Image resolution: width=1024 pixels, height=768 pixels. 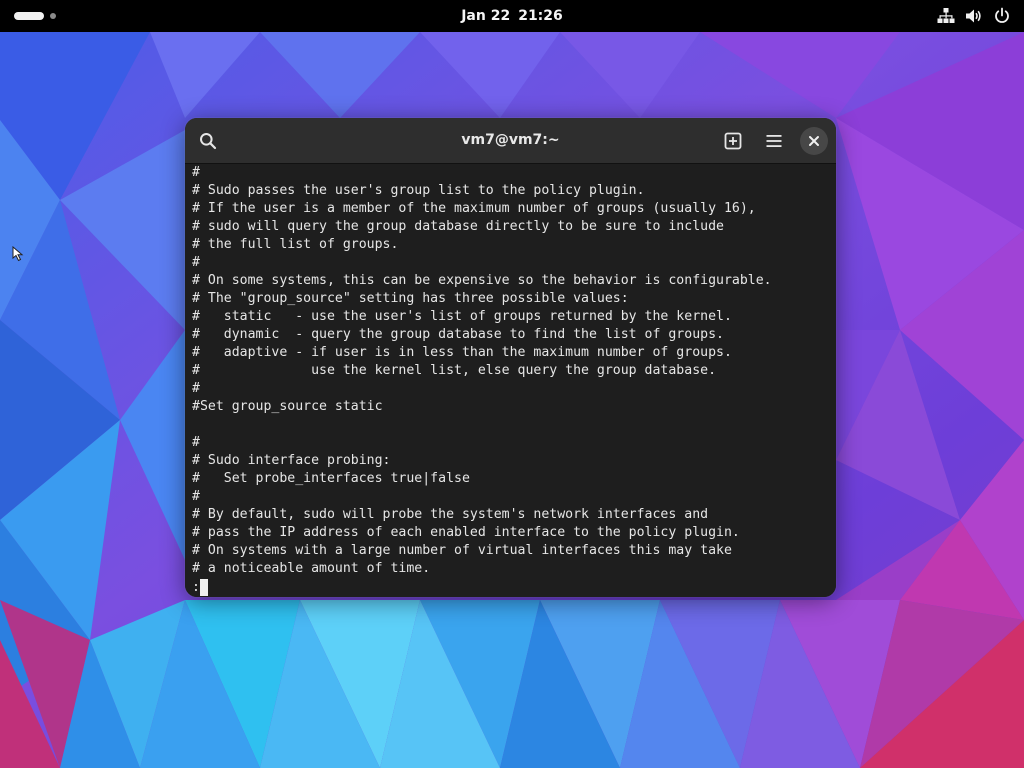 I want to click on network-wired-icon, so click(x=946, y=16).